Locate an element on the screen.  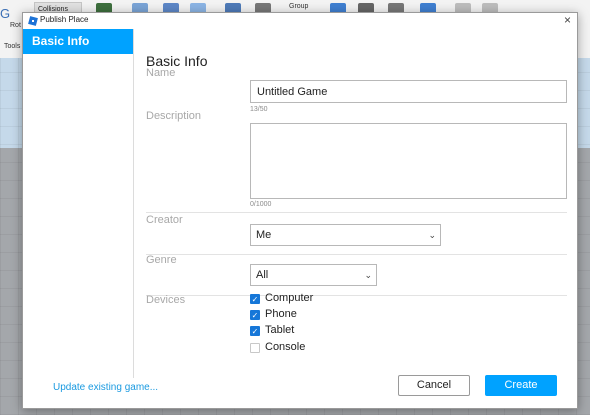
checkbox-unchecked-icon is located at coordinates (255, 348).